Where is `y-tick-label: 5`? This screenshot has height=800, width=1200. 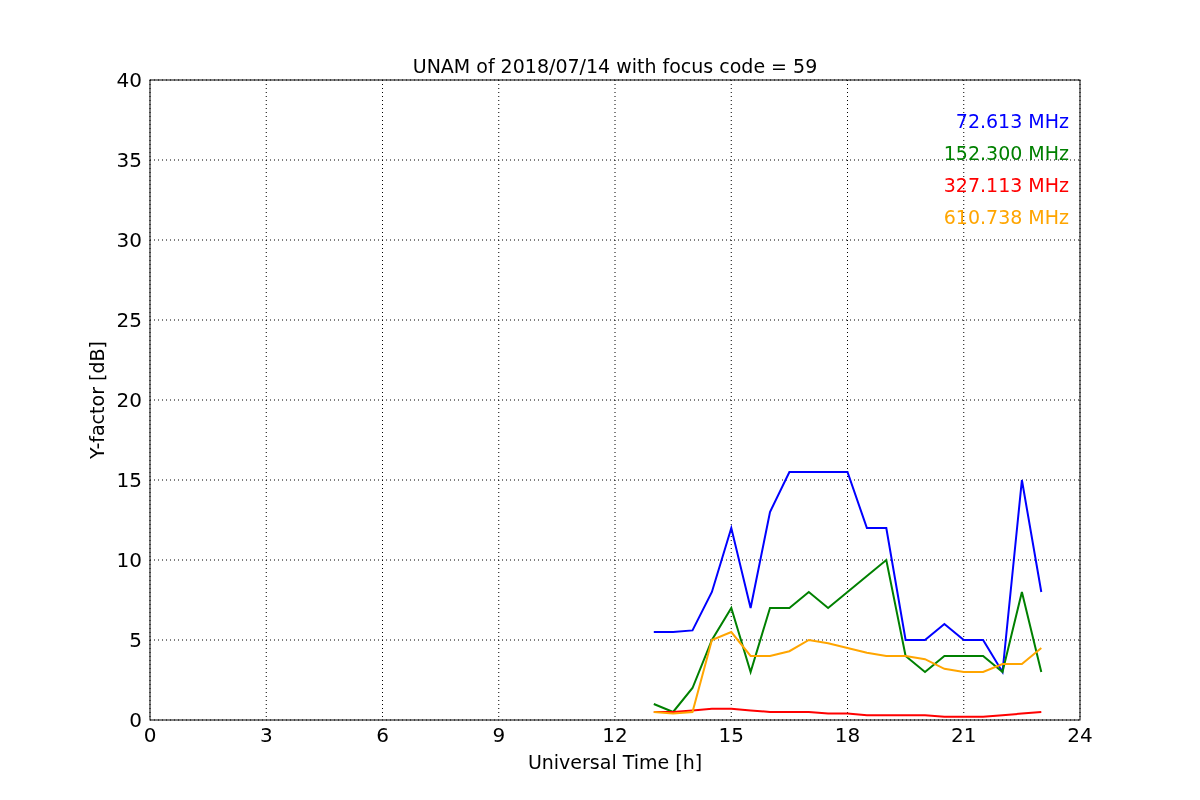
y-tick-label: 5 is located at coordinates (135, 640).